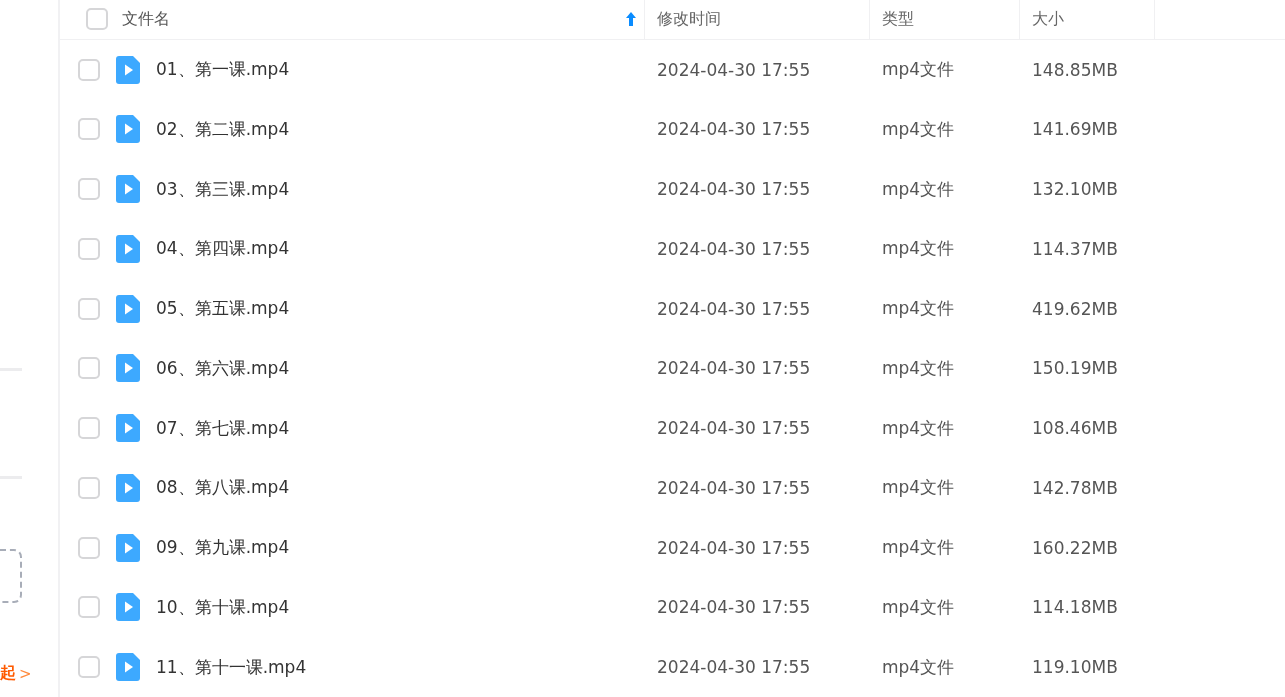 The width and height of the screenshot is (1285, 697). Describe the element at coordinates (1075, 129) in the screenshot. I see `file-size: 141.69MB` at that location.